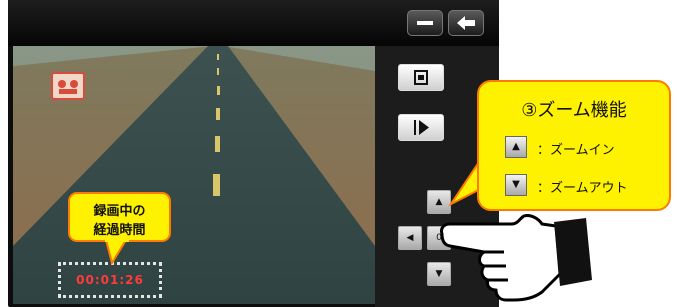  Describe the element at coordinates (582, 188) in the screenshot. I see `zoom-out-label: ：ズームアウト` at that location.